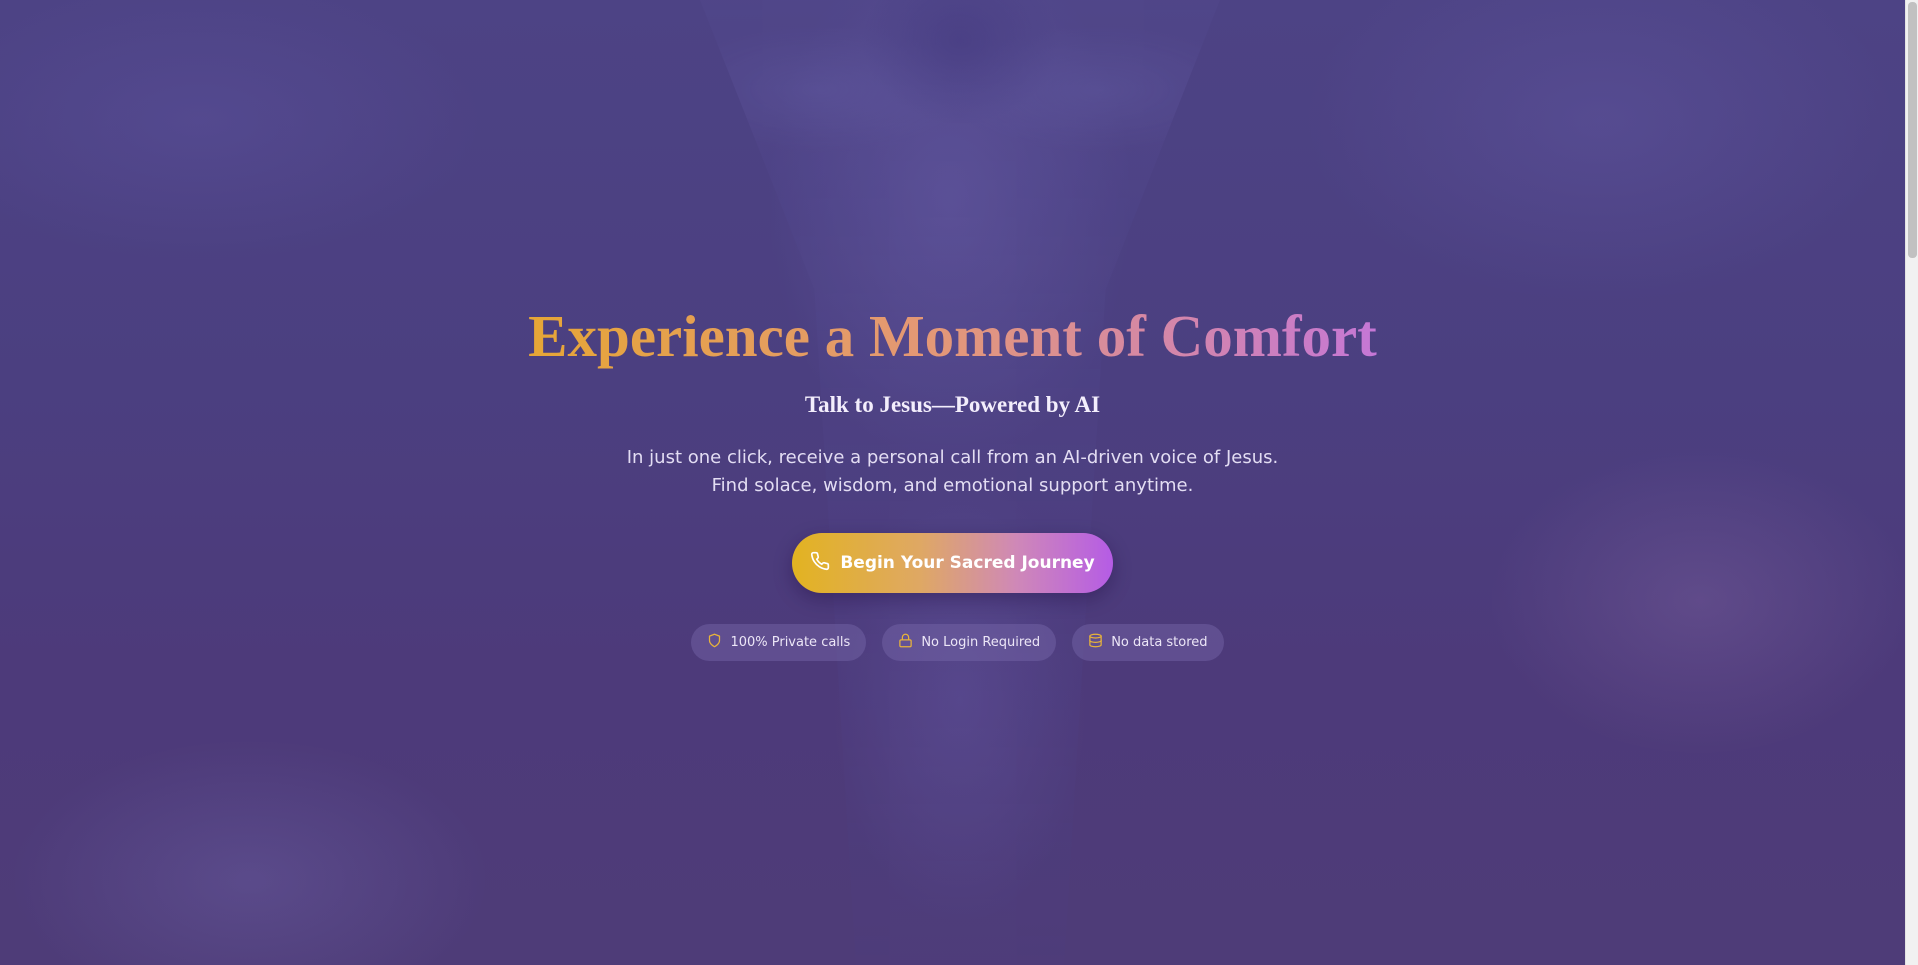 This screenshot has height=965, width=1918. I want to click on scrollbar-thumb, so click(1912, 130).